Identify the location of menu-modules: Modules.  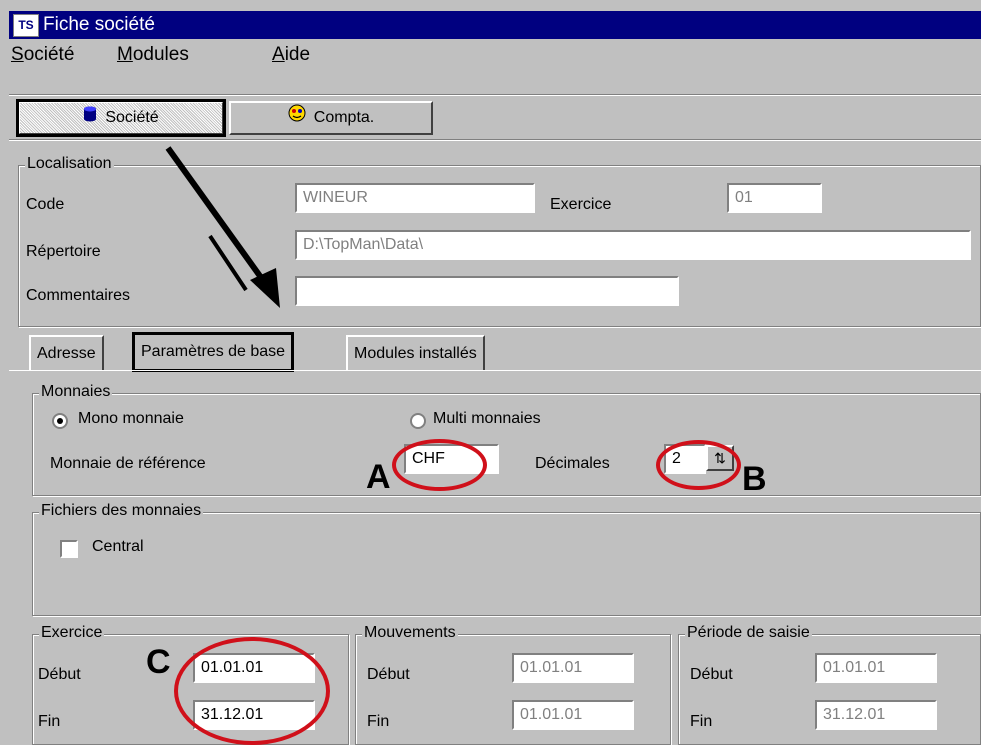
(153, 55).